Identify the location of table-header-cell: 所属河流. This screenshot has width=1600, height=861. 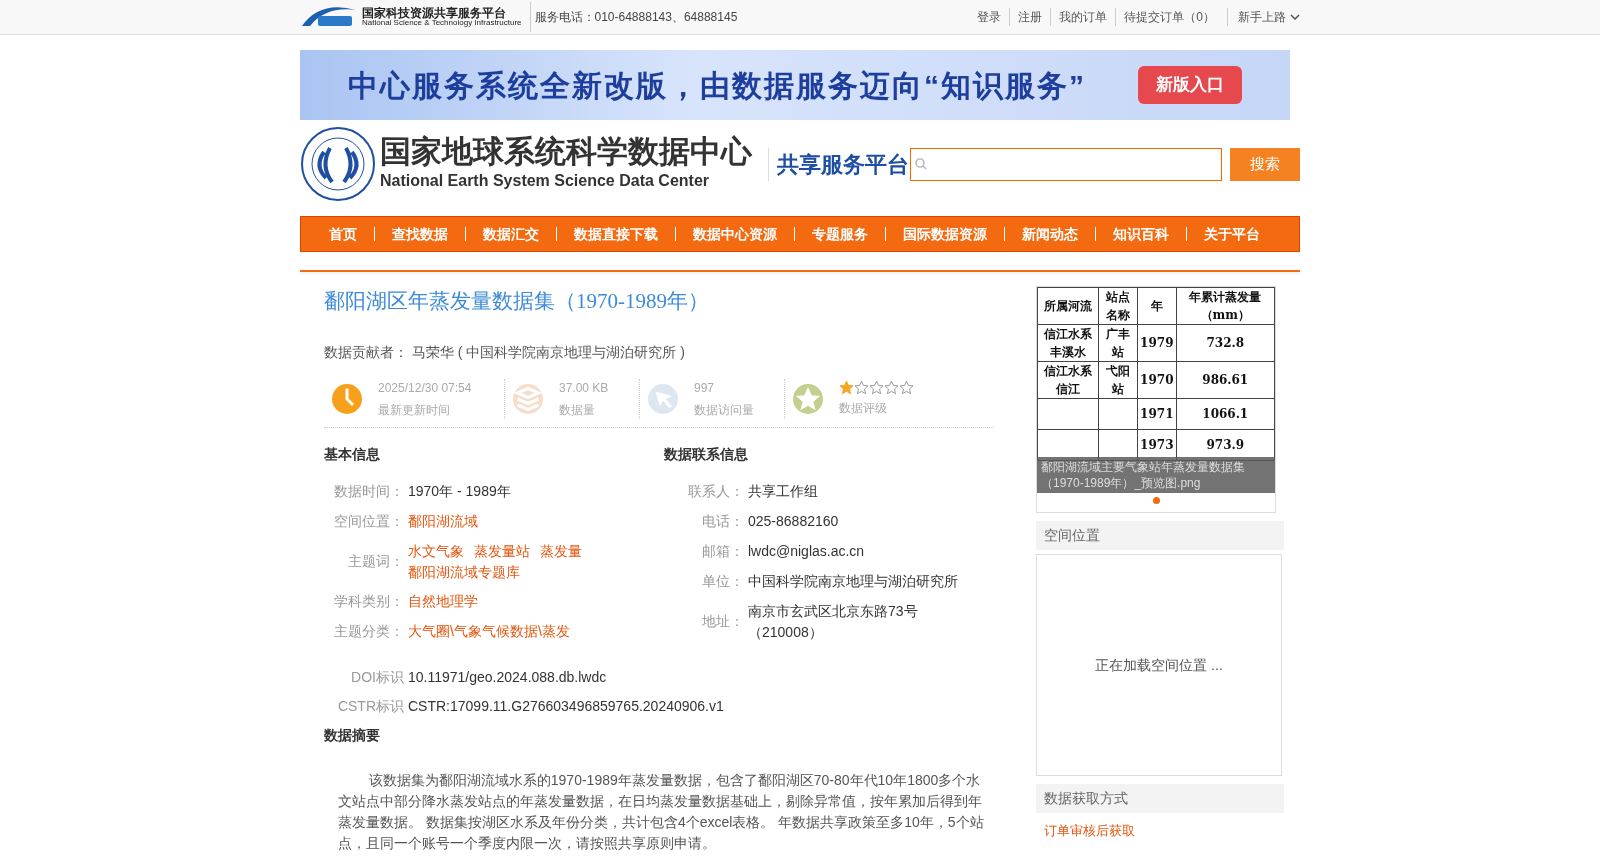
(1068, 306).